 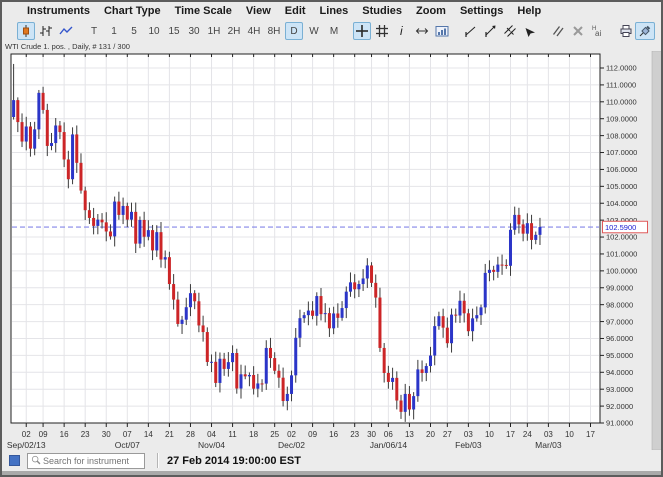 I want to click on svg-text: 30, so click(x=371, y=434).